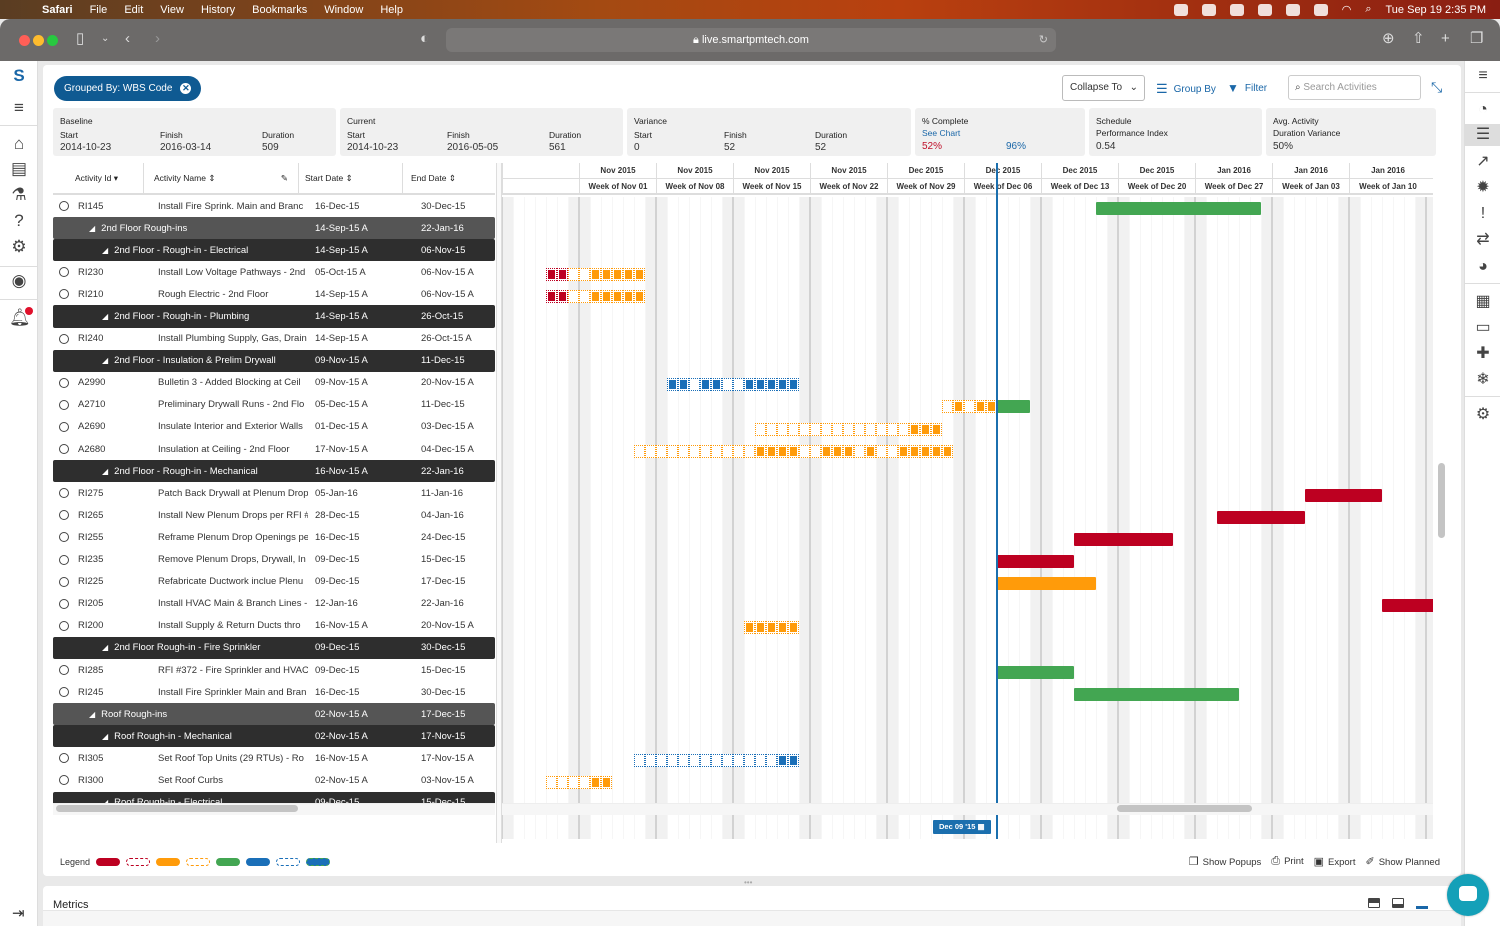 Image resolution: width=1500 pixels, height=926 pixels. What do you see at coordinates (962, 827) in the screenshot?
I see `today-label: Dec 09 '15 ▦` at bounding box center [962, 827].